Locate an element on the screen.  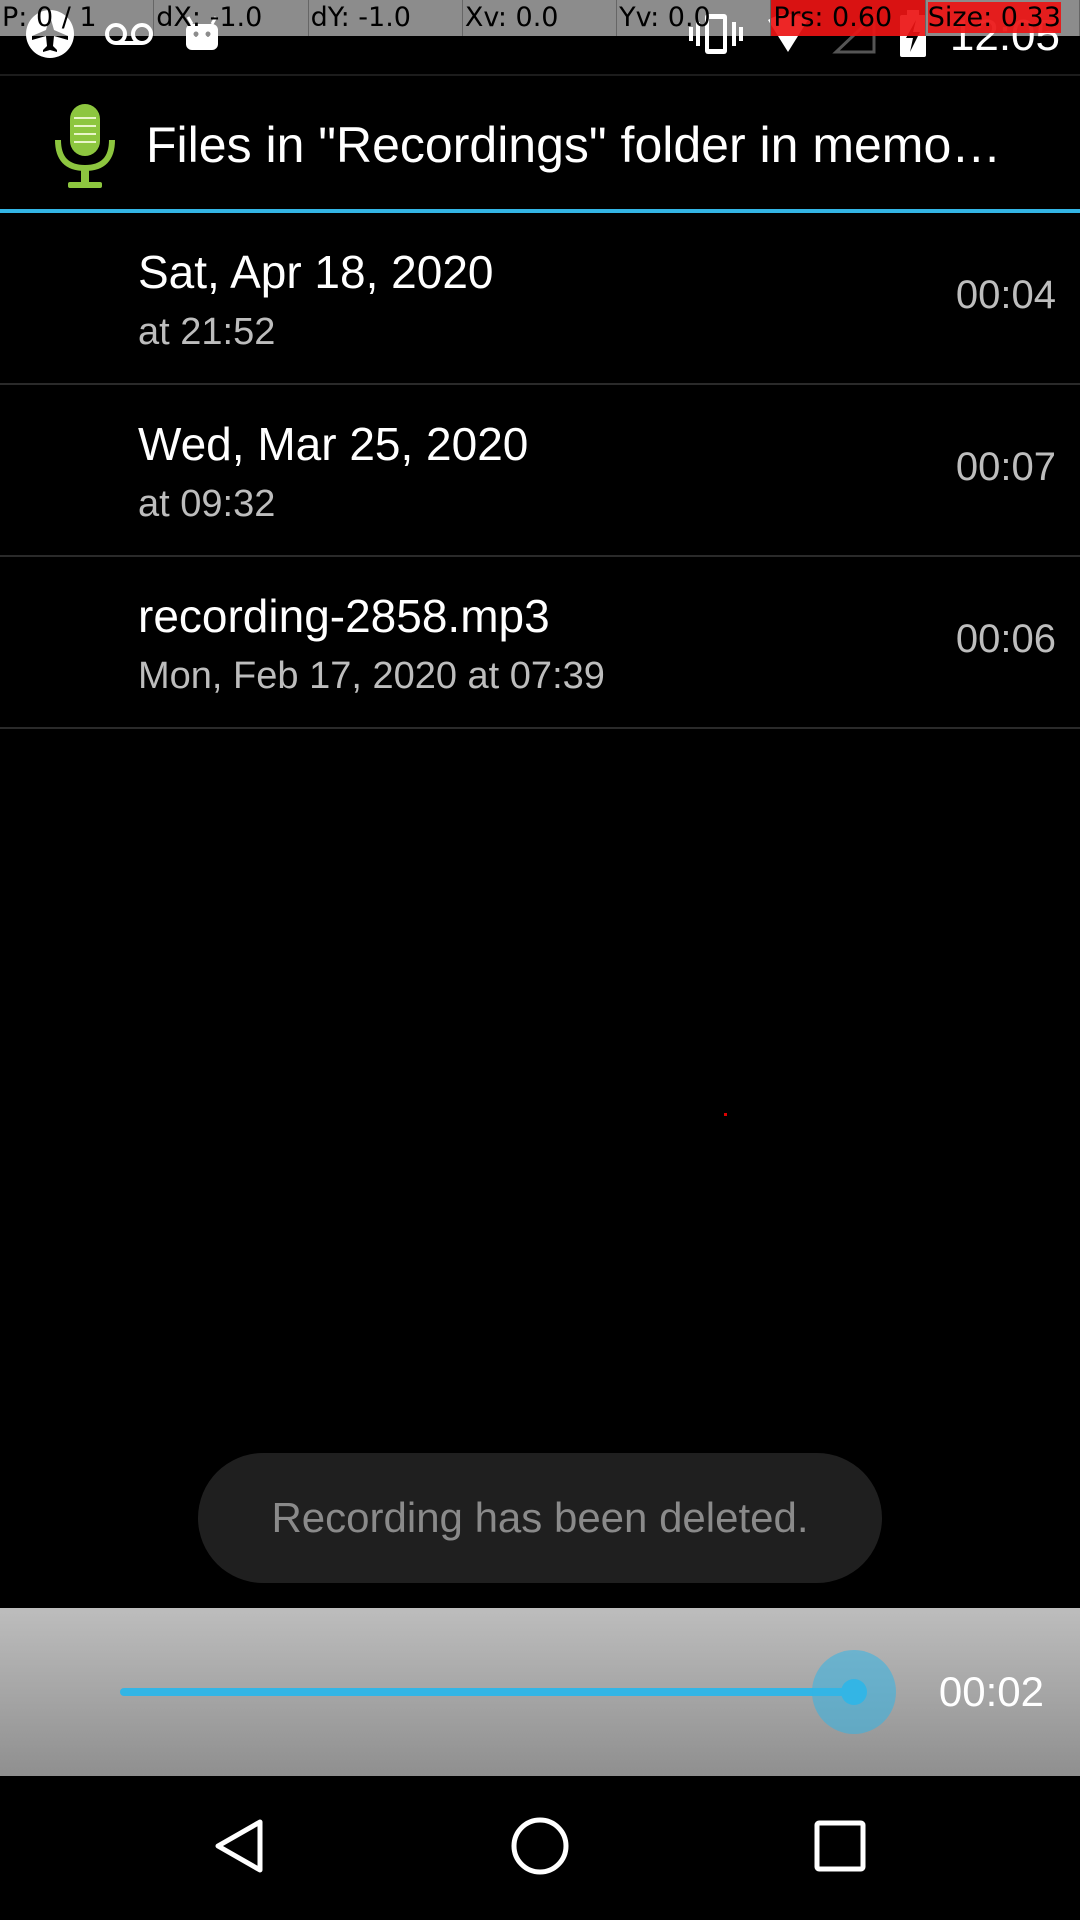
debug-size: Size: 0.33 is located at coordinates (1002, 18).